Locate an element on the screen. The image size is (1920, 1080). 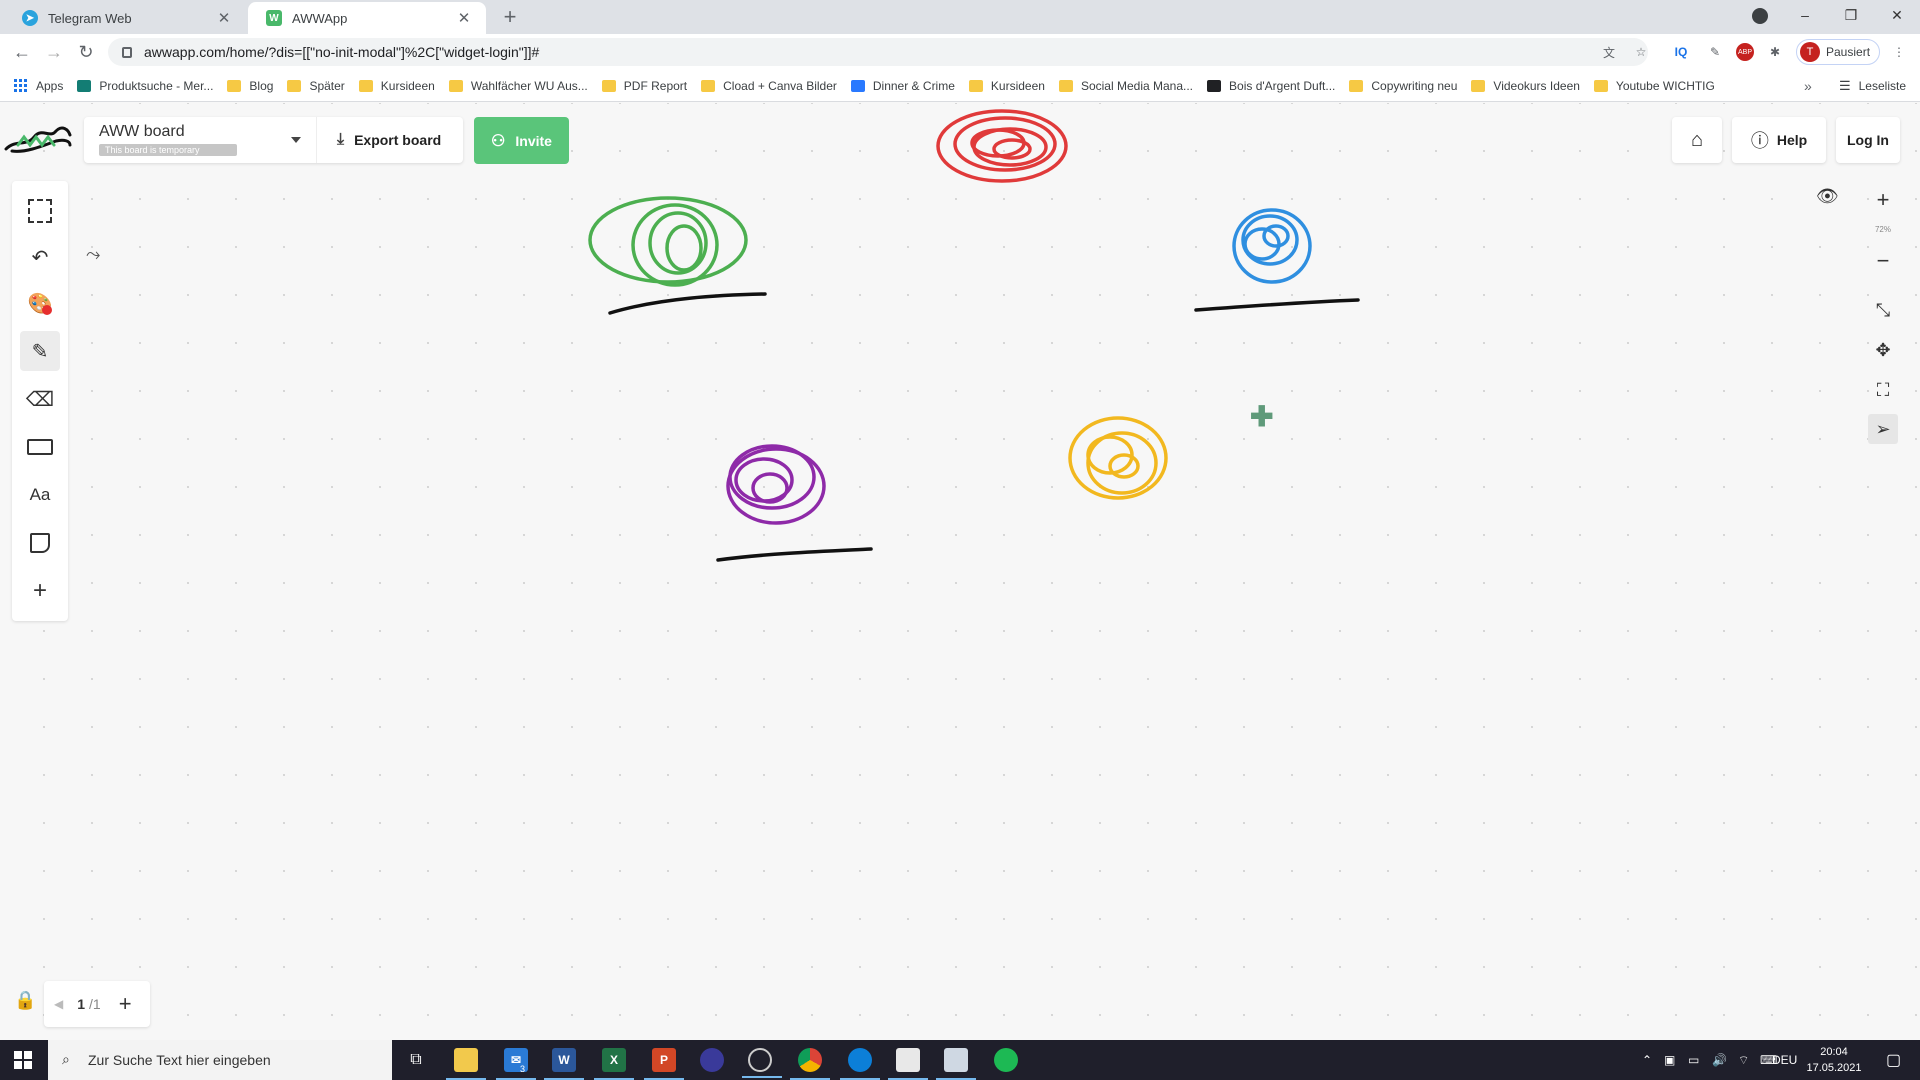
bookmark-item: Copywriting neu is located at coordinates (1403, 86).